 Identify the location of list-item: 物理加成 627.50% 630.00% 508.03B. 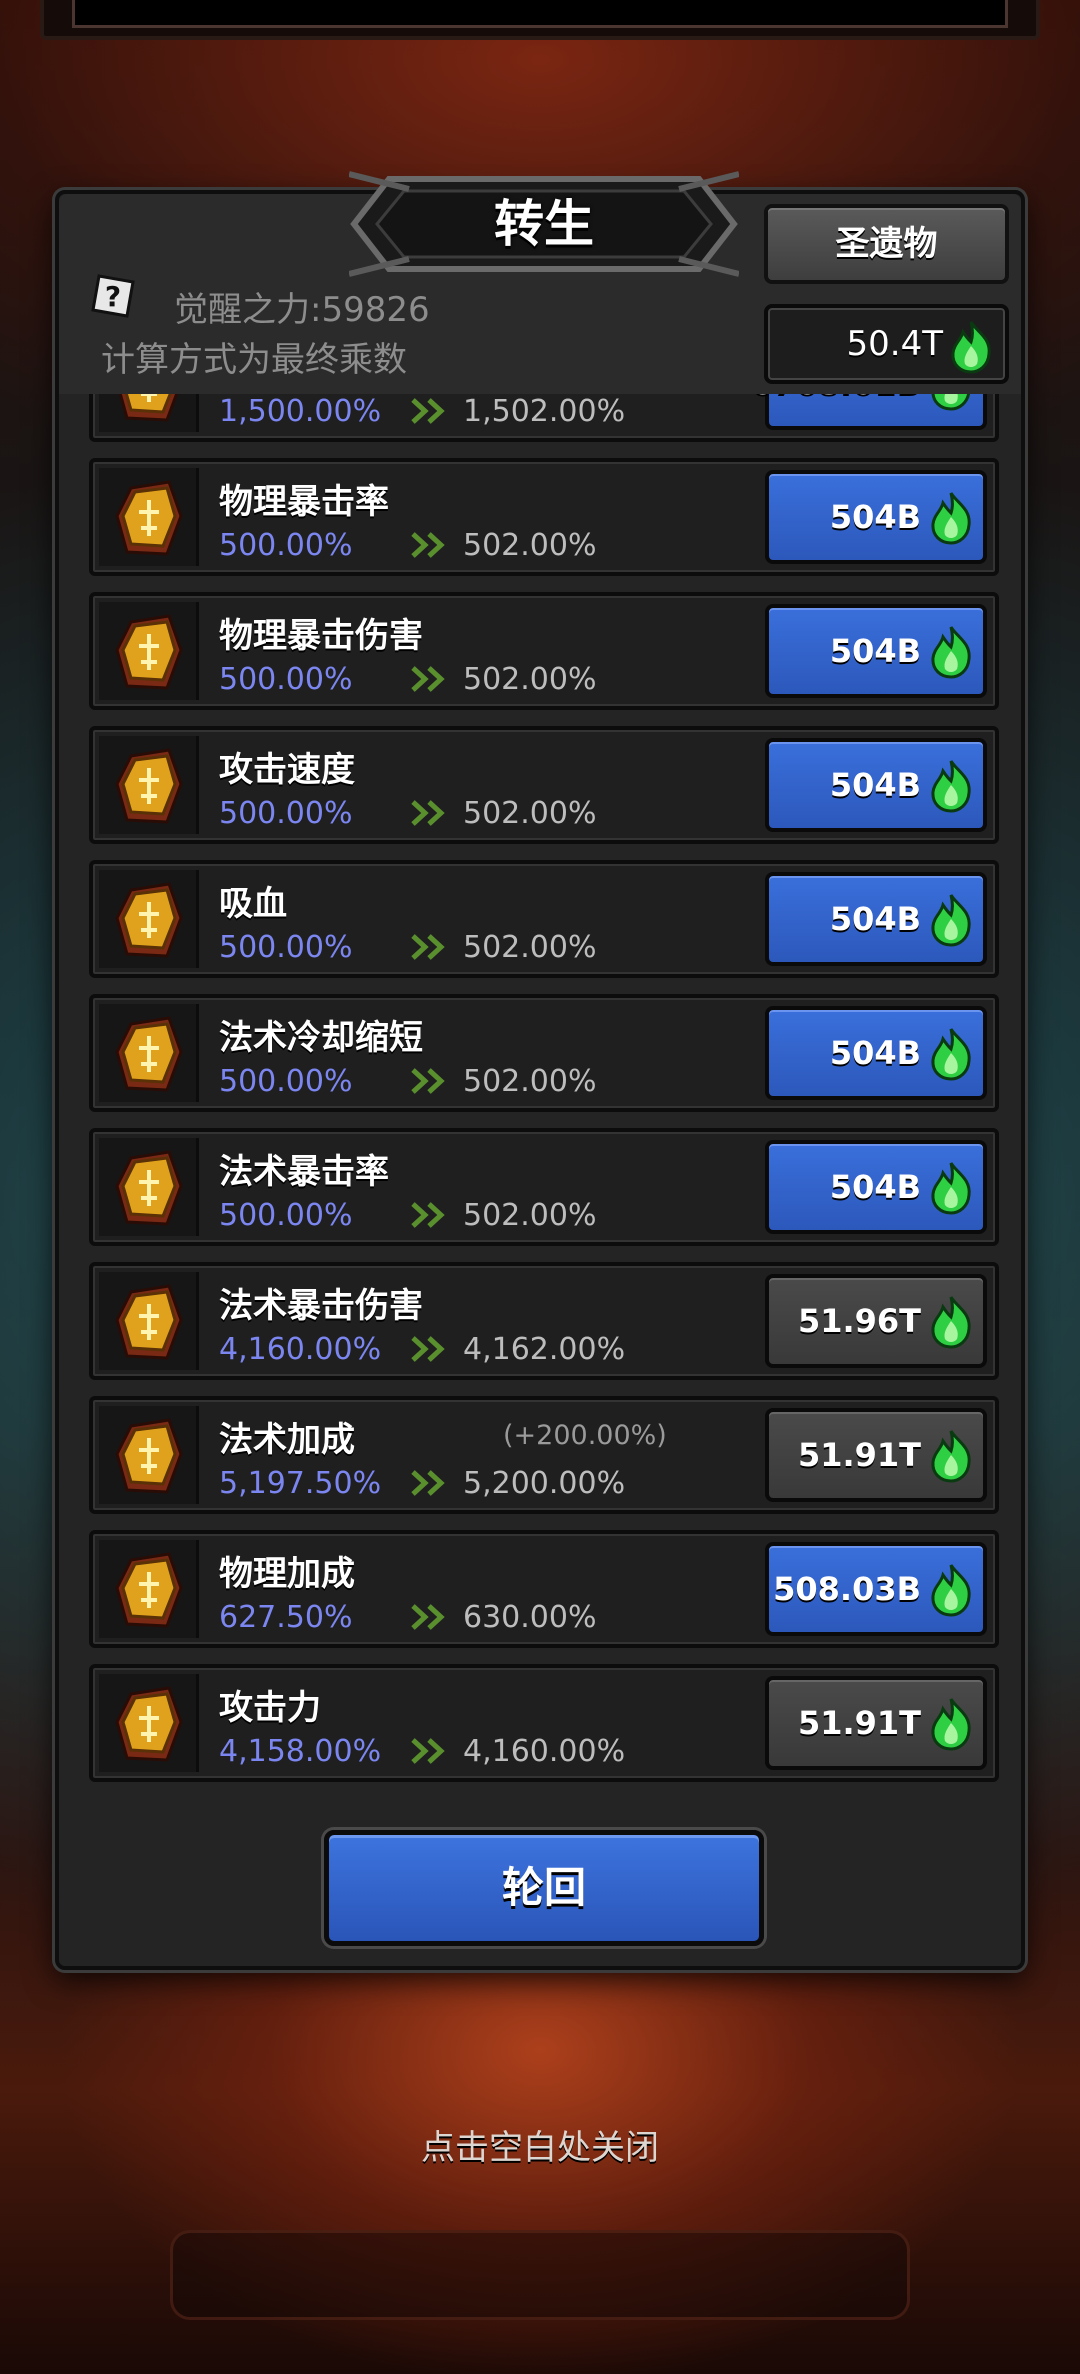
(544, 1589).